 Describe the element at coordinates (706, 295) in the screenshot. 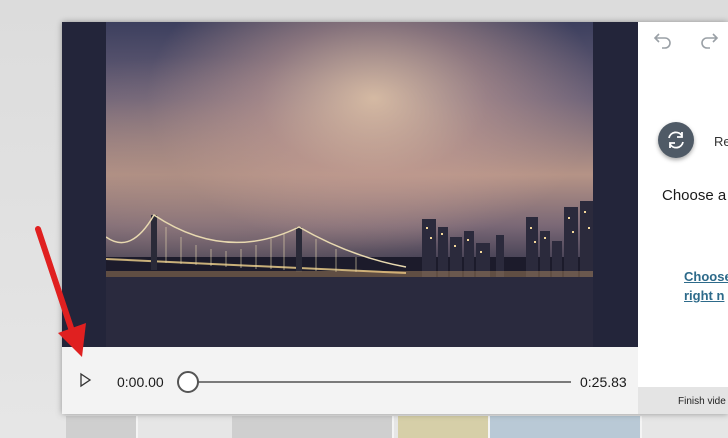

I see `choose-link-line2: right n` at that location.